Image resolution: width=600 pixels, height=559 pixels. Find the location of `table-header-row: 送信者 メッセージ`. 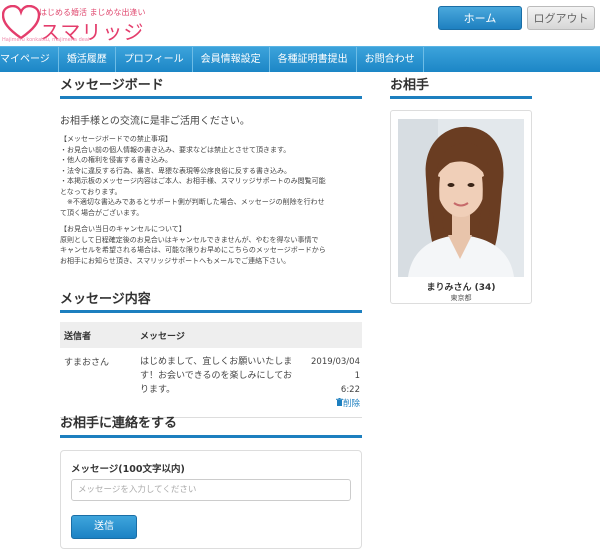

table-header-row: 送信者 メッセージ is located at coordinates (211, 335).